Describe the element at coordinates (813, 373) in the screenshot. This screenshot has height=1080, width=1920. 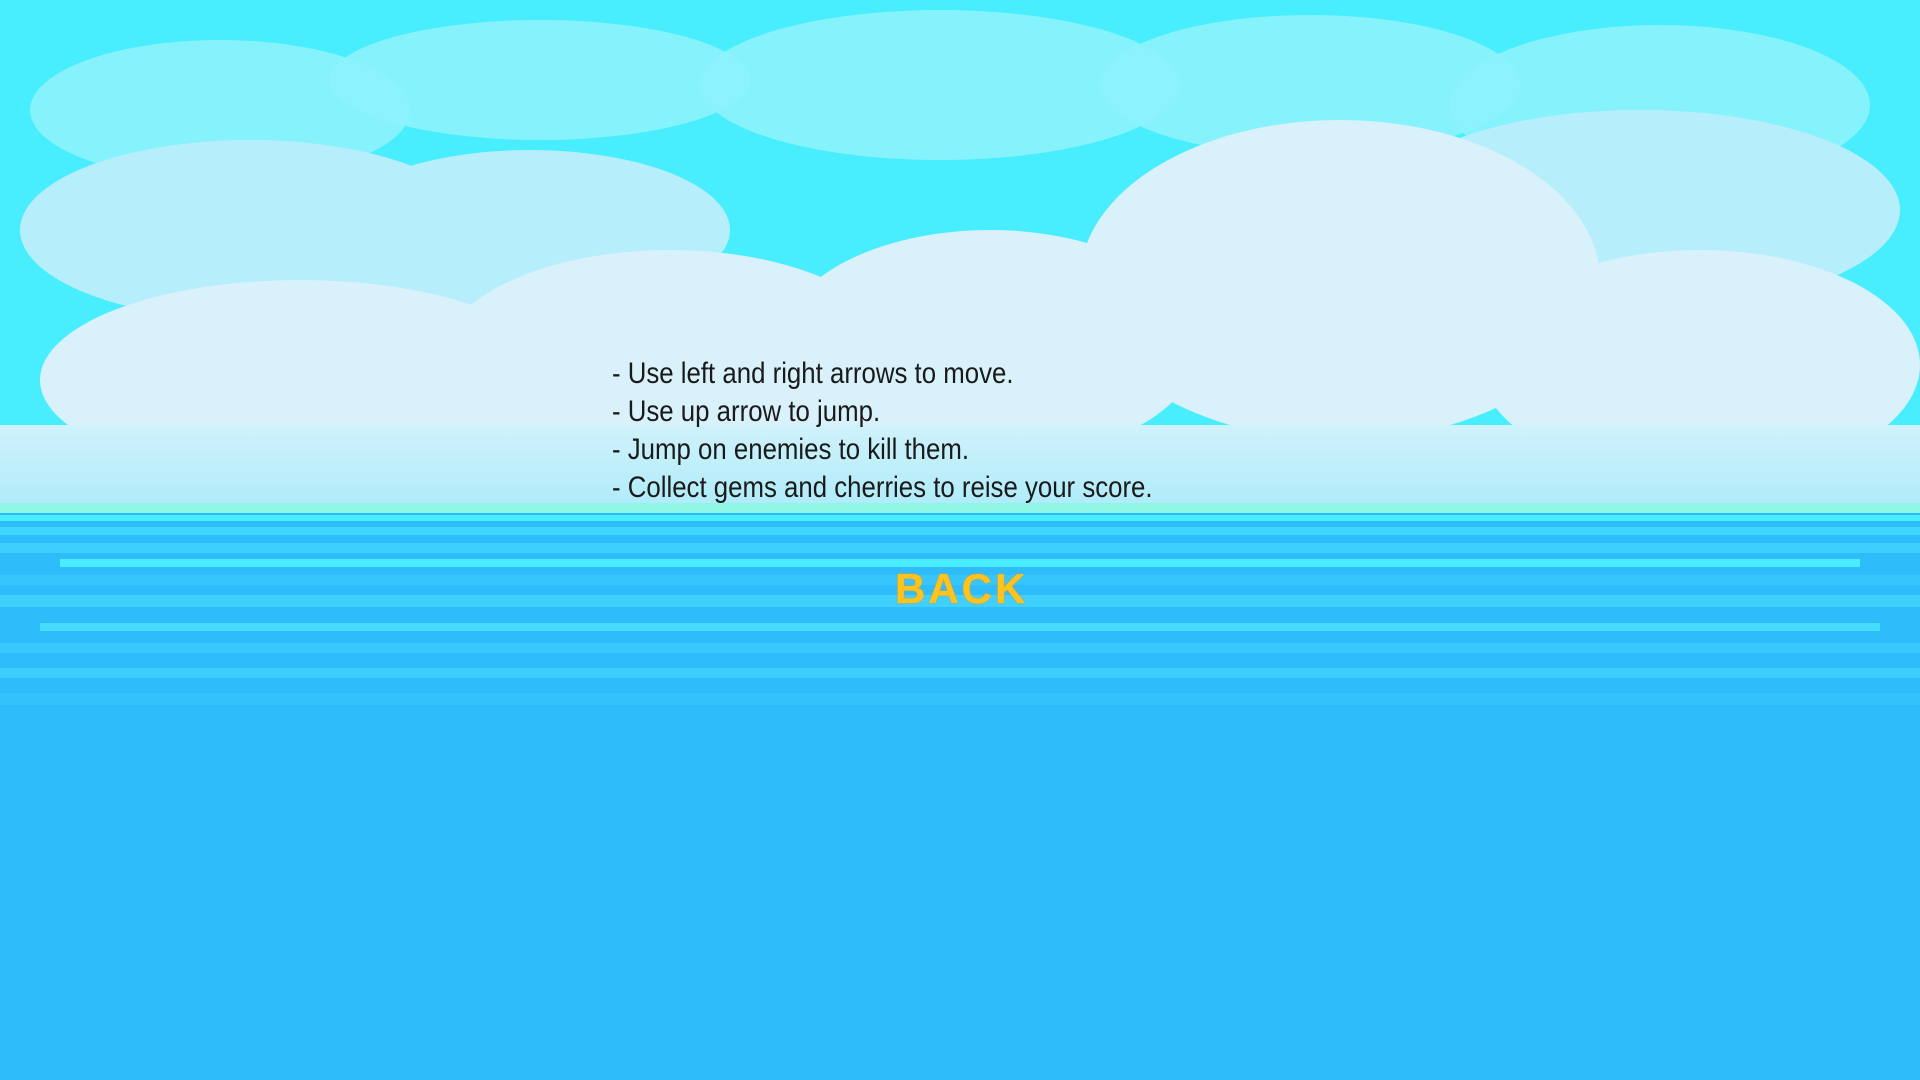
I see `instruction-line: - Use left and right arrows to move.` at that location.